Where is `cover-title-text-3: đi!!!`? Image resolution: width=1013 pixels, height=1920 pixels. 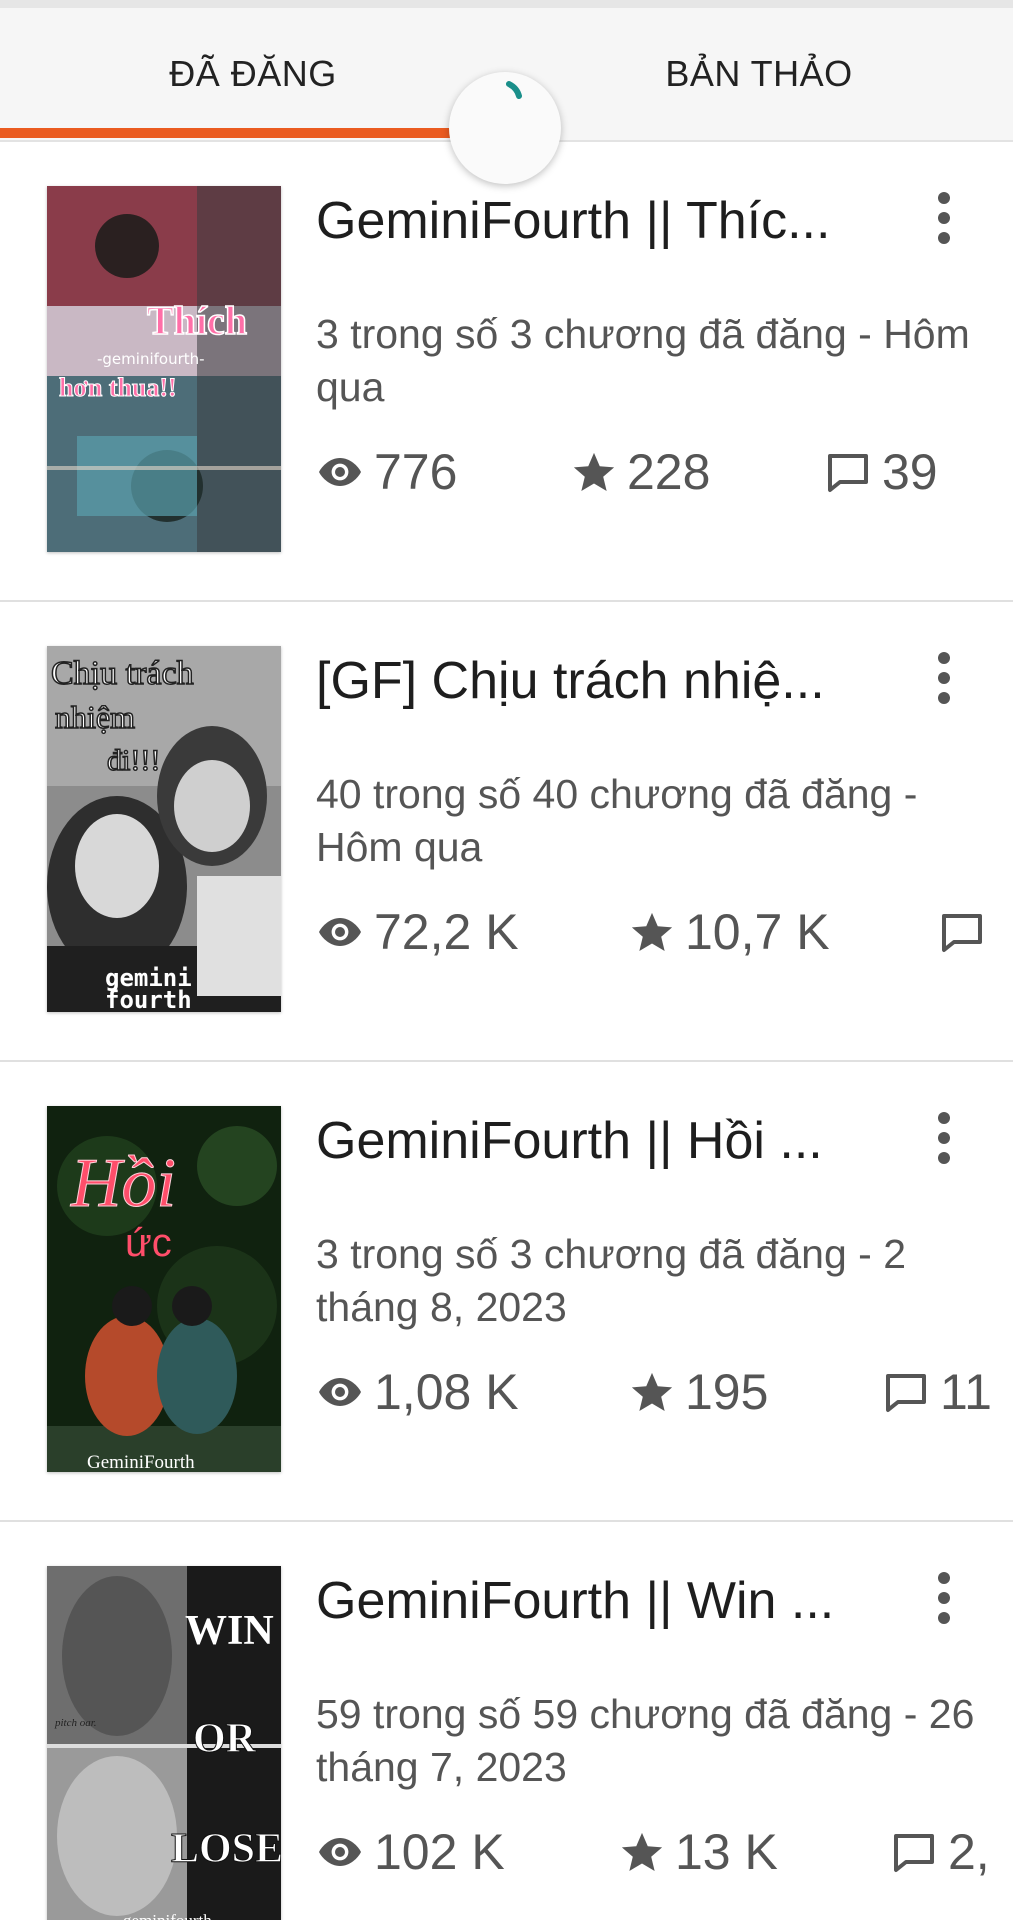 cover-title-text-3: đi!!! is located at coordinates (133, 760).